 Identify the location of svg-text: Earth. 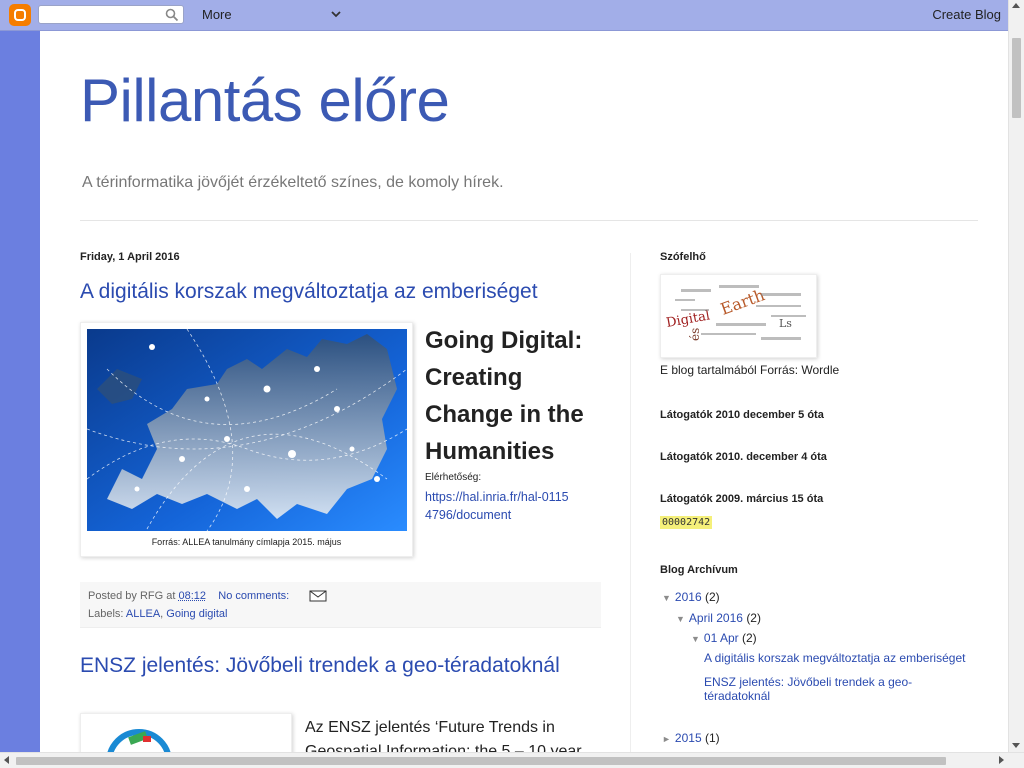
(742, 301).